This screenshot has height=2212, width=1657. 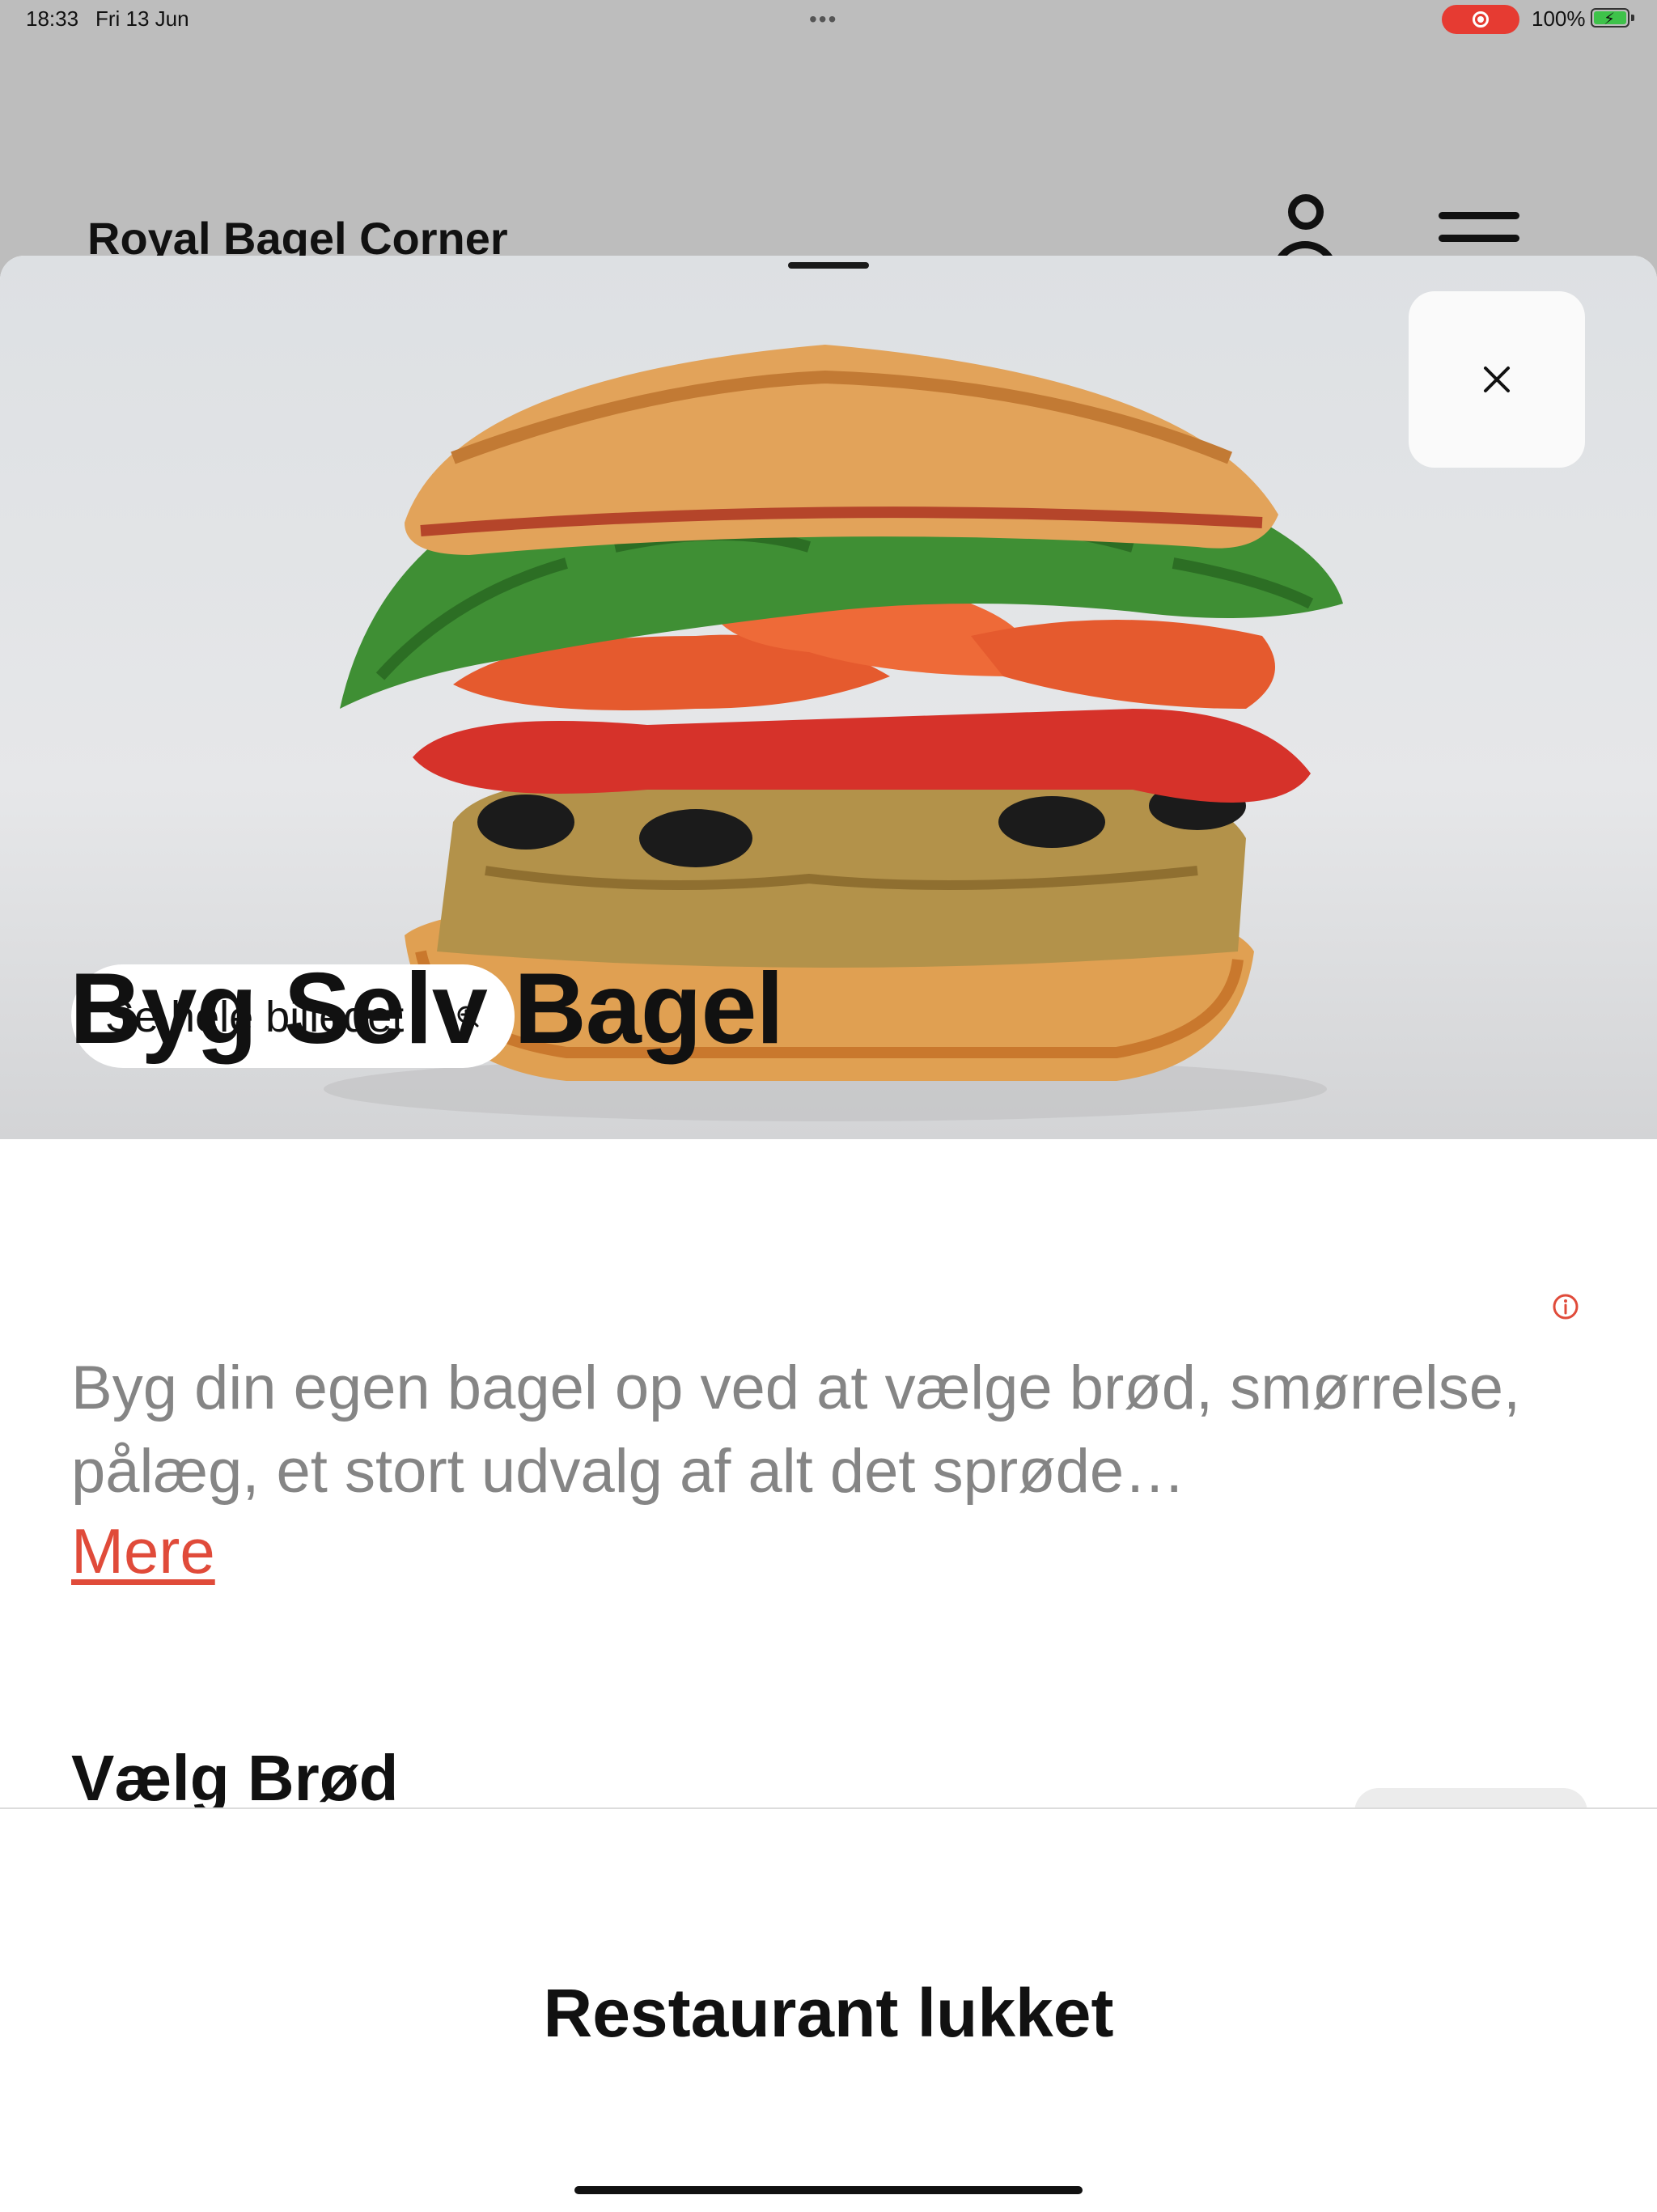 What do you see at coordinates (142, 18) in the screenshot?
I see `status-date: Fri 13 Jun` at bounding box center [142, 18].